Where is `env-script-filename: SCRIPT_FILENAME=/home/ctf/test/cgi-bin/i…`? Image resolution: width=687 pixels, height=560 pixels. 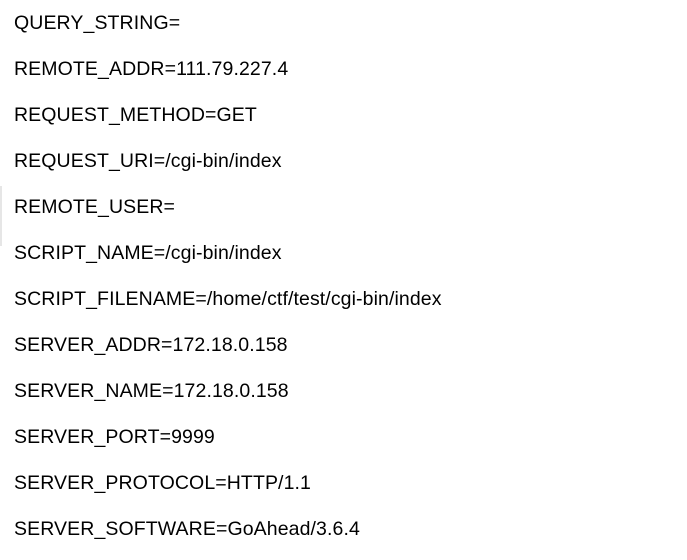
env-script-filename: SCRIPT_FILENAME=/home/ctf/test/cgi-bin/i… is located at coordinates (228, 299).